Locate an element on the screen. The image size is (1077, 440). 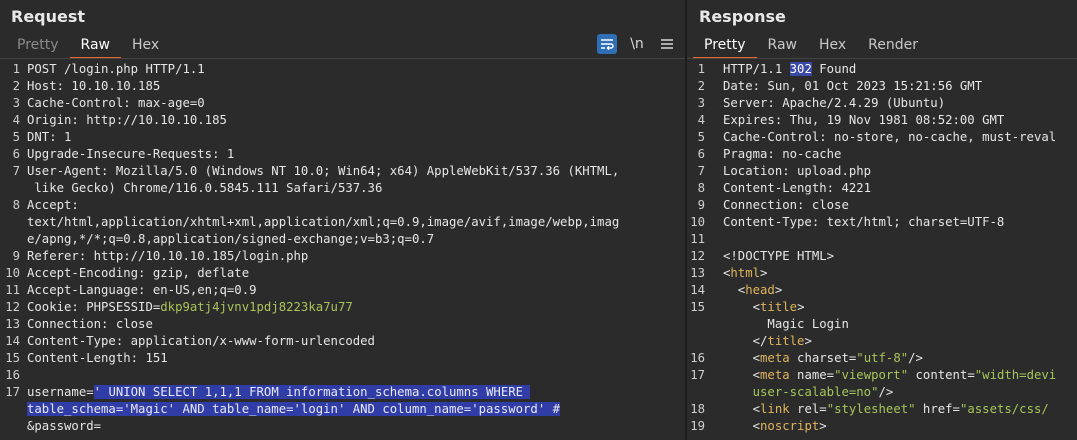
code-line: 2 Date: Sun, 01 Oct 2023 15:21:56 GMT is located at coordinates (882, 86).